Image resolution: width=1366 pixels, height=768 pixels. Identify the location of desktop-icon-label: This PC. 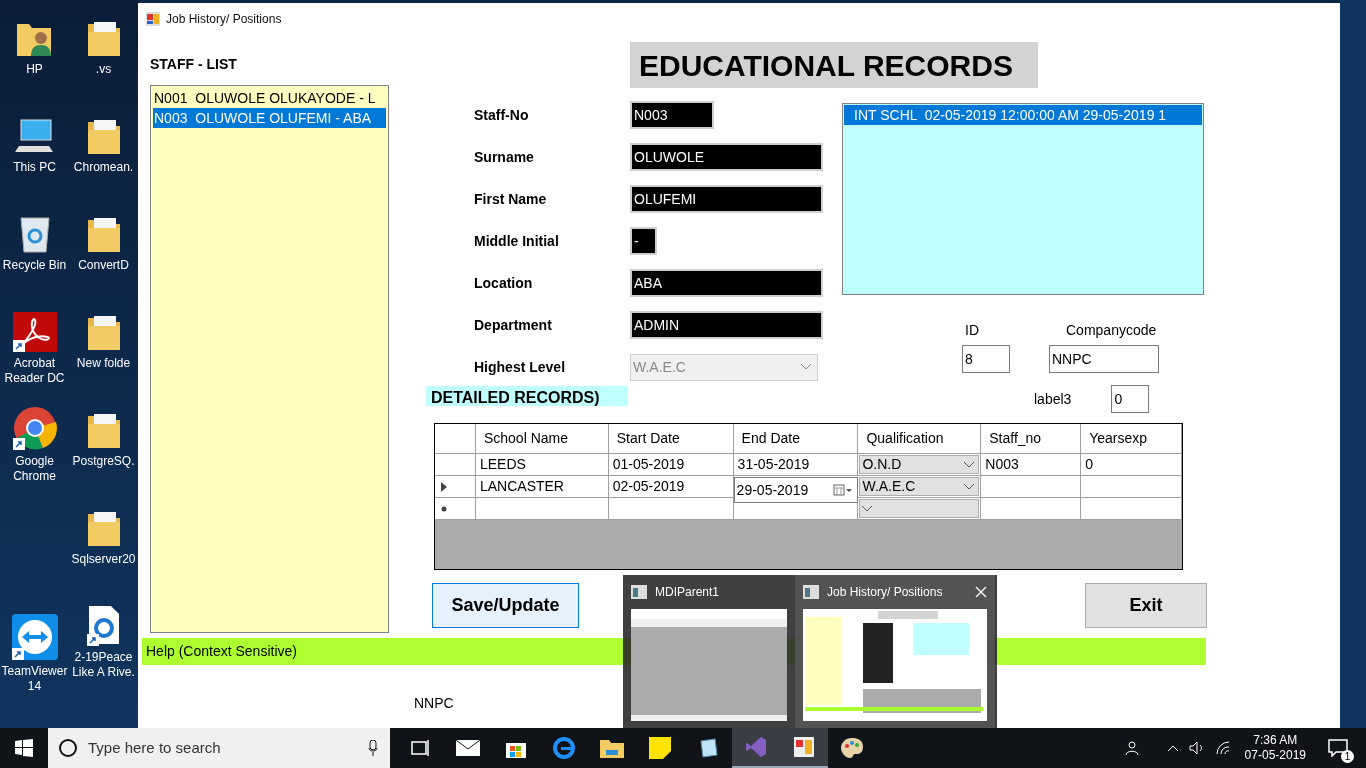
(34, 167).